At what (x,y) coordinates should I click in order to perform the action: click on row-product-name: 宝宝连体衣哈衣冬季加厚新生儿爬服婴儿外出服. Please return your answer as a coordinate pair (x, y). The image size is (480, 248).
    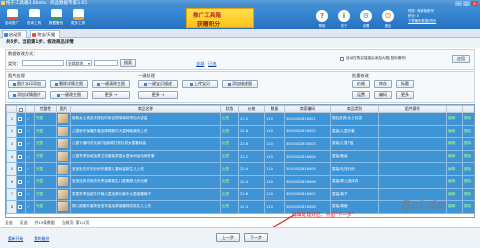
    Looking at the image, I should click on (145, 181).